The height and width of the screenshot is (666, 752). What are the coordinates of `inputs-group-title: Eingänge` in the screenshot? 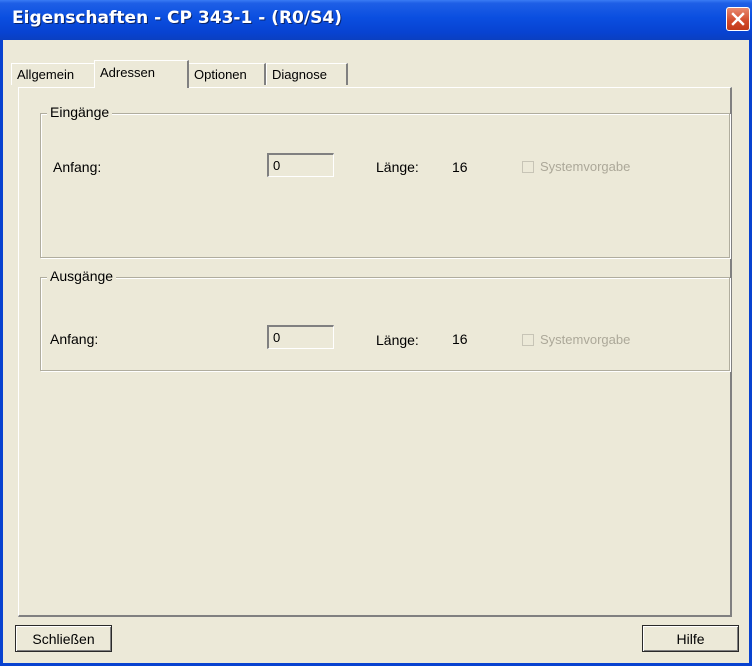 It's located at (80, 112).